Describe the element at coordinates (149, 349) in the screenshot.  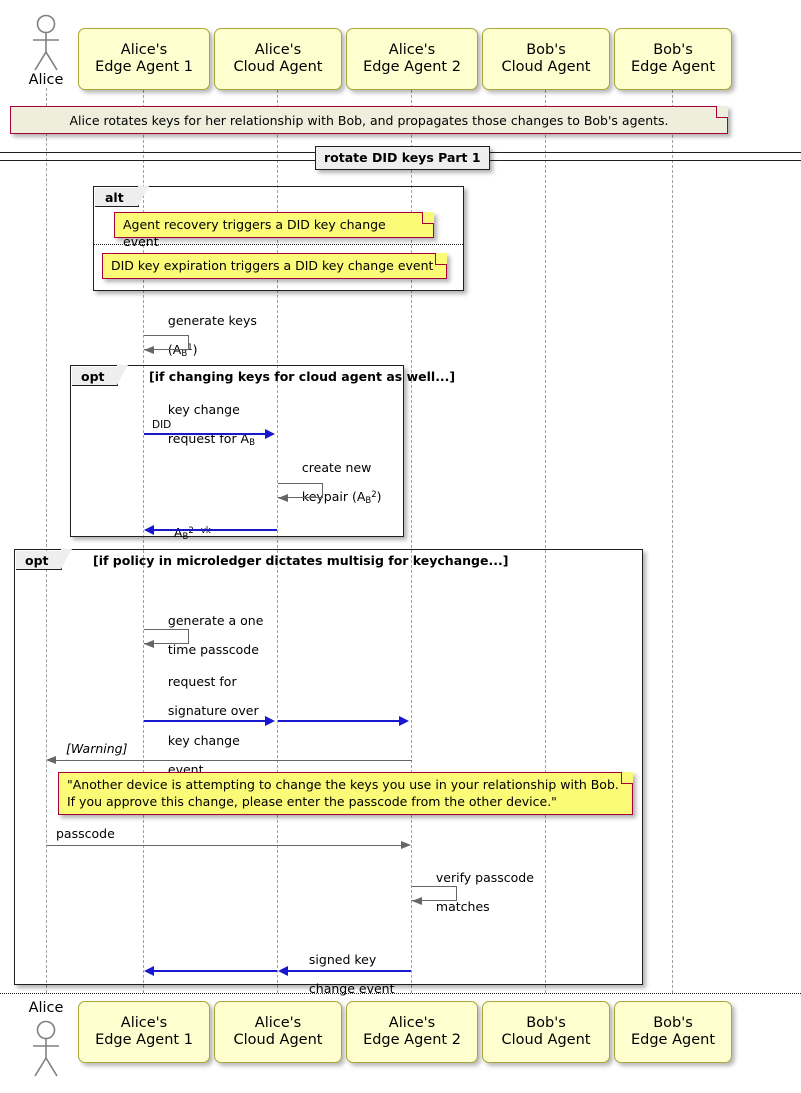
I see `arrowhead-generate-keys` at that location.